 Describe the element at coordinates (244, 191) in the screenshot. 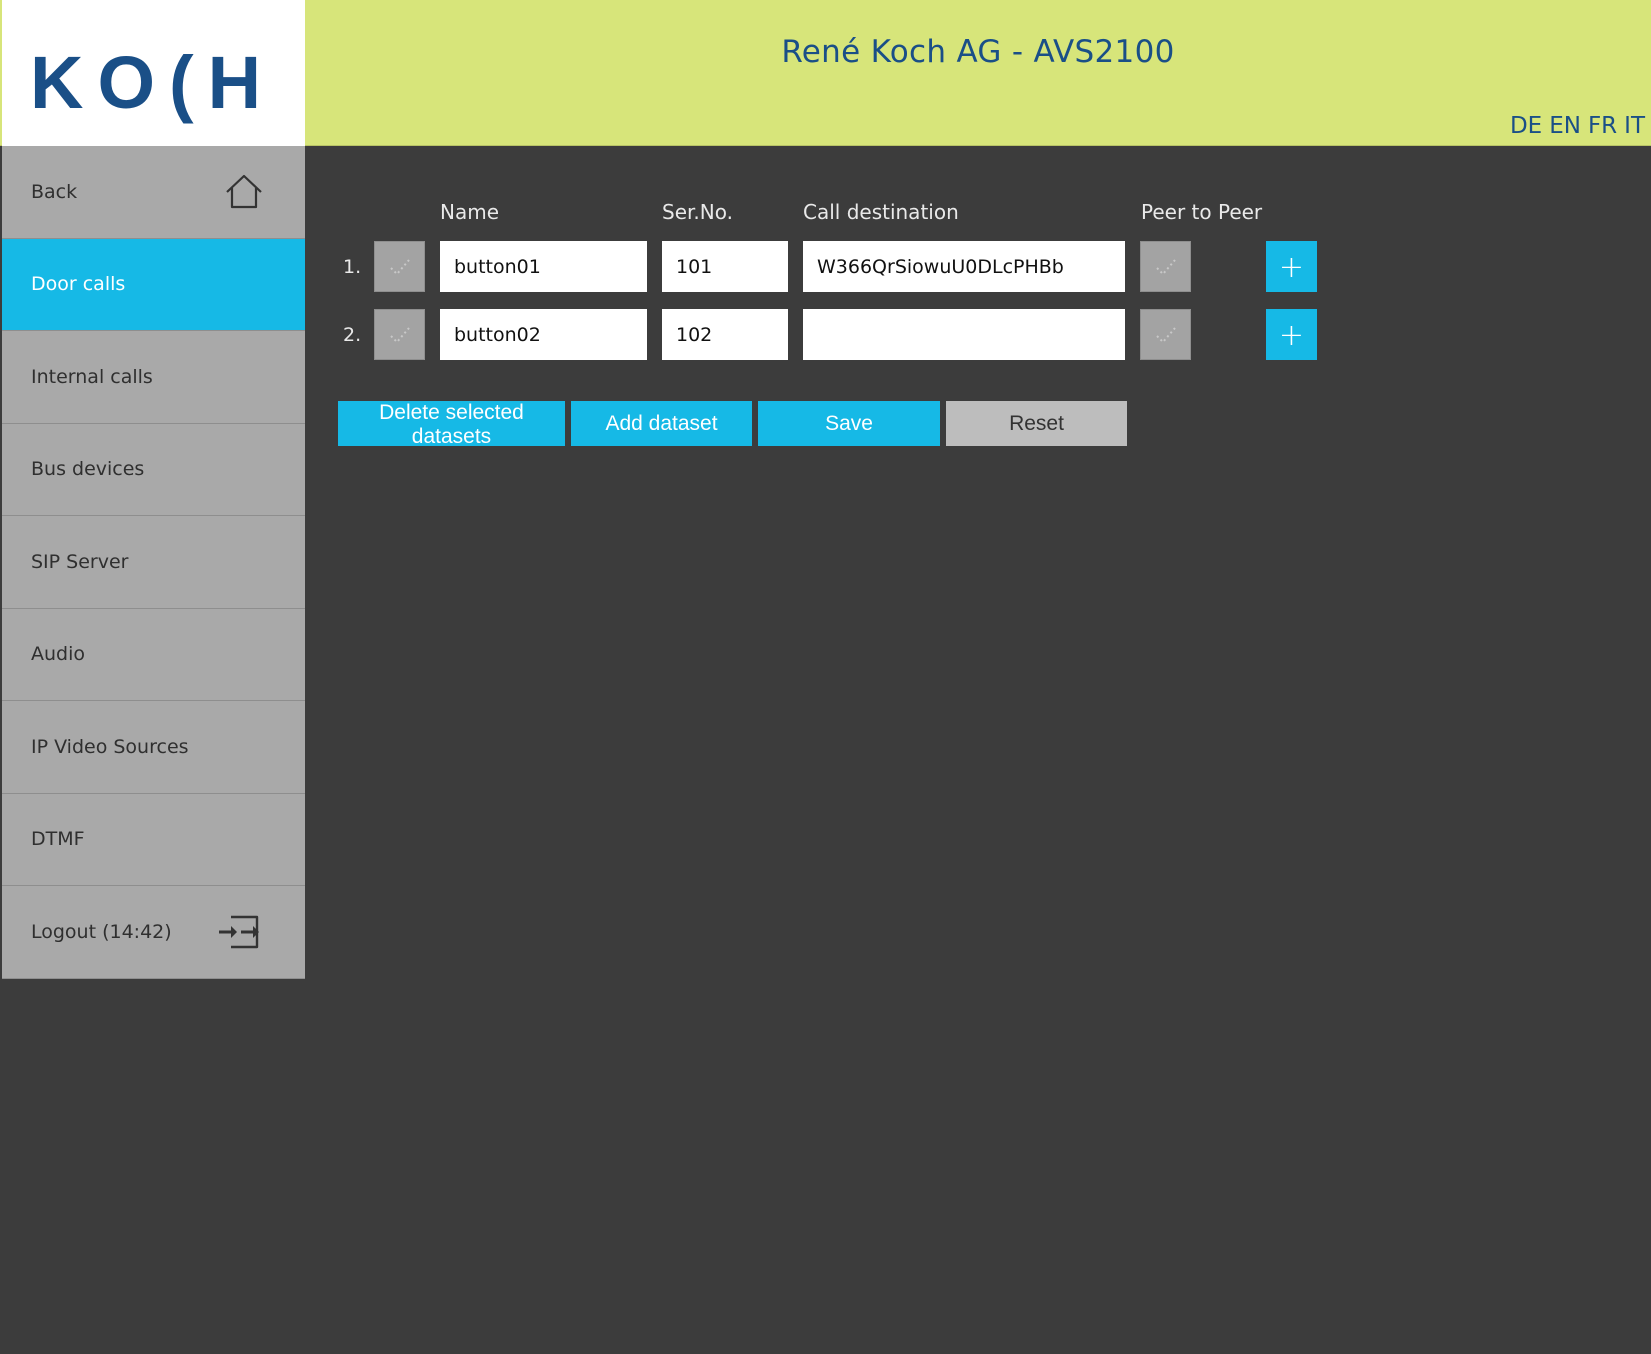

I see `home-icon` at that location.